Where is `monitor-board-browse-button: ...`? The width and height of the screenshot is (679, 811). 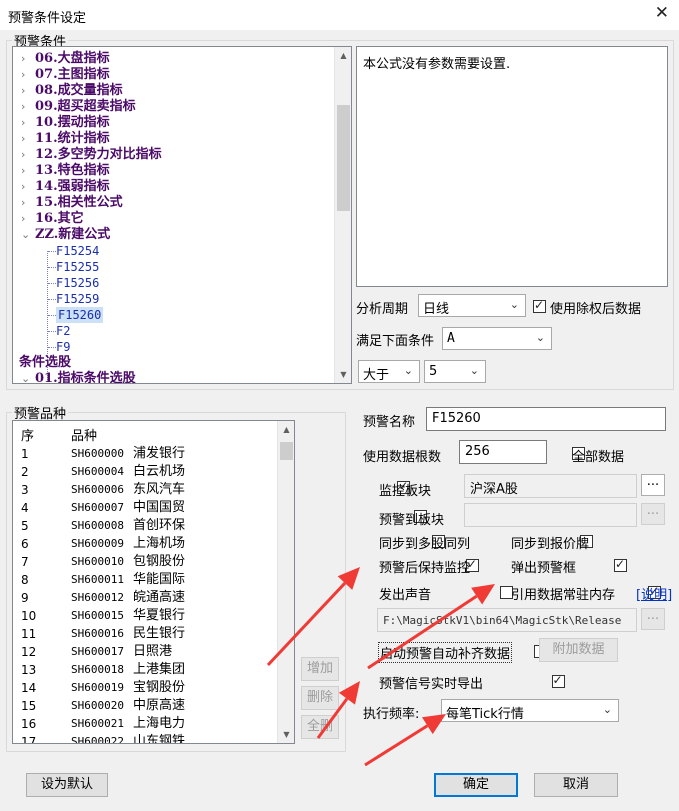
monitor-board-browse-button: ... is located at coordinates (653, 485).